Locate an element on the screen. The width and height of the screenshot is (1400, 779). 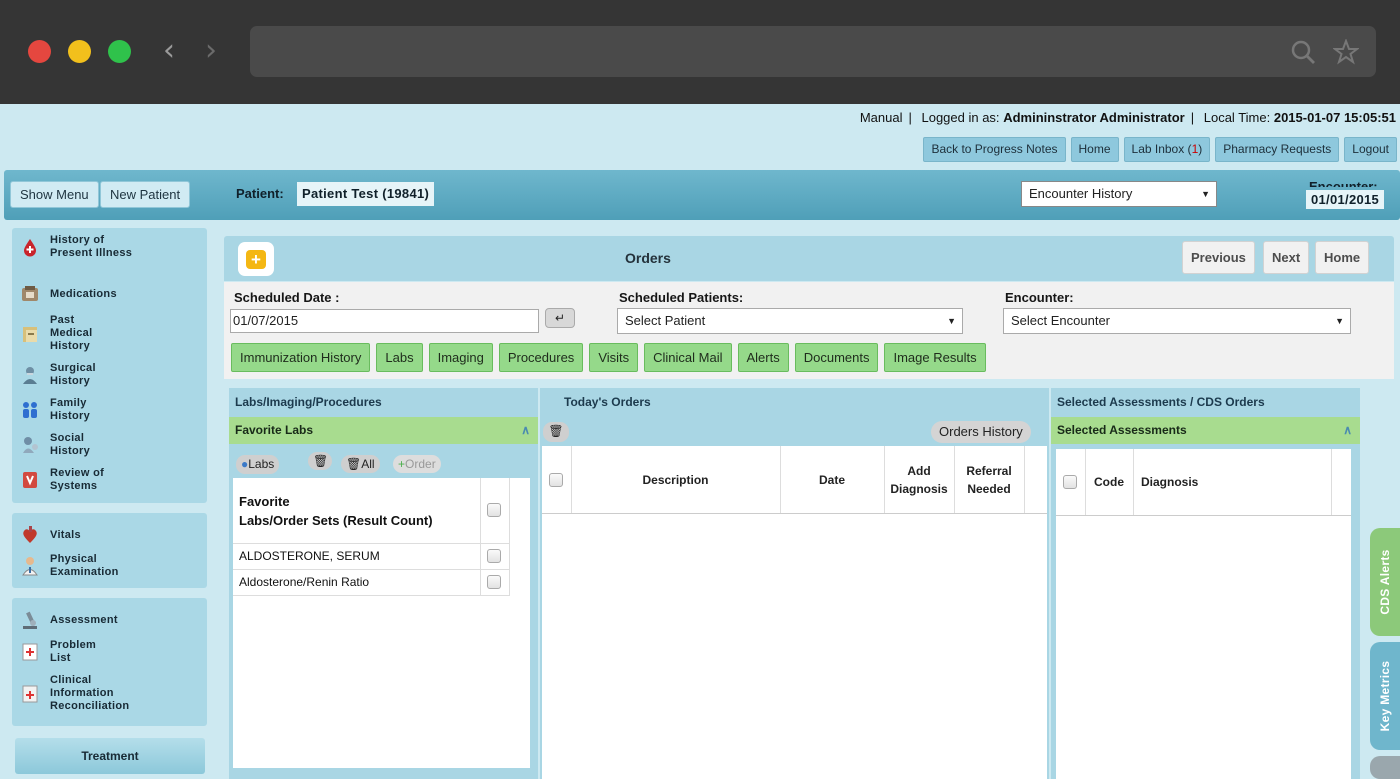
lab-row-label: ALDOSTERONE, SERUM is located at coordinates (309, 556).